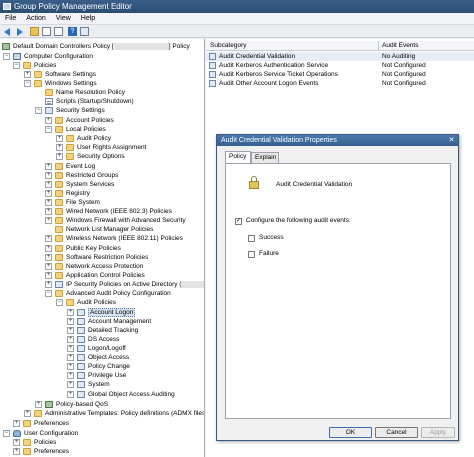  What do you see at coordinates (124, 166) in the screenshot?
I see `tree-event-log: + Event Log` at bounding box center [124, 166].